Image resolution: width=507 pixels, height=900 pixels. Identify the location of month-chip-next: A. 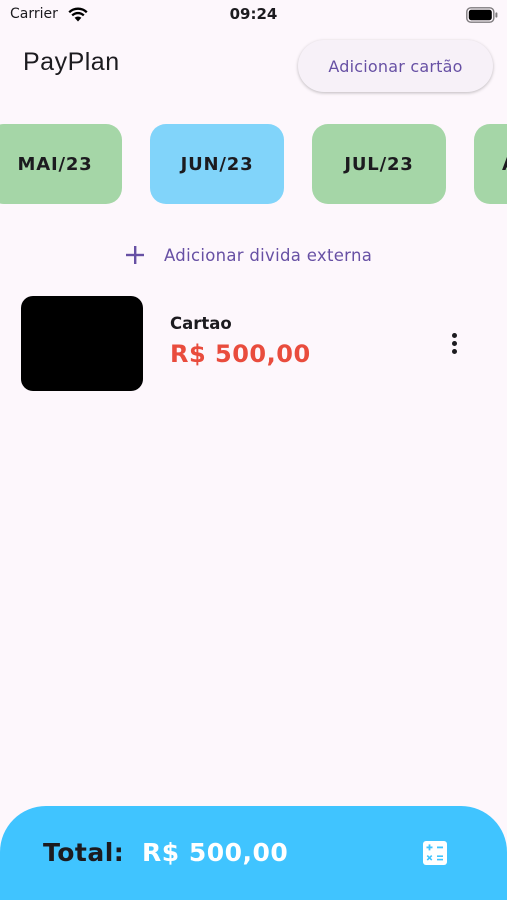
(490, 164).